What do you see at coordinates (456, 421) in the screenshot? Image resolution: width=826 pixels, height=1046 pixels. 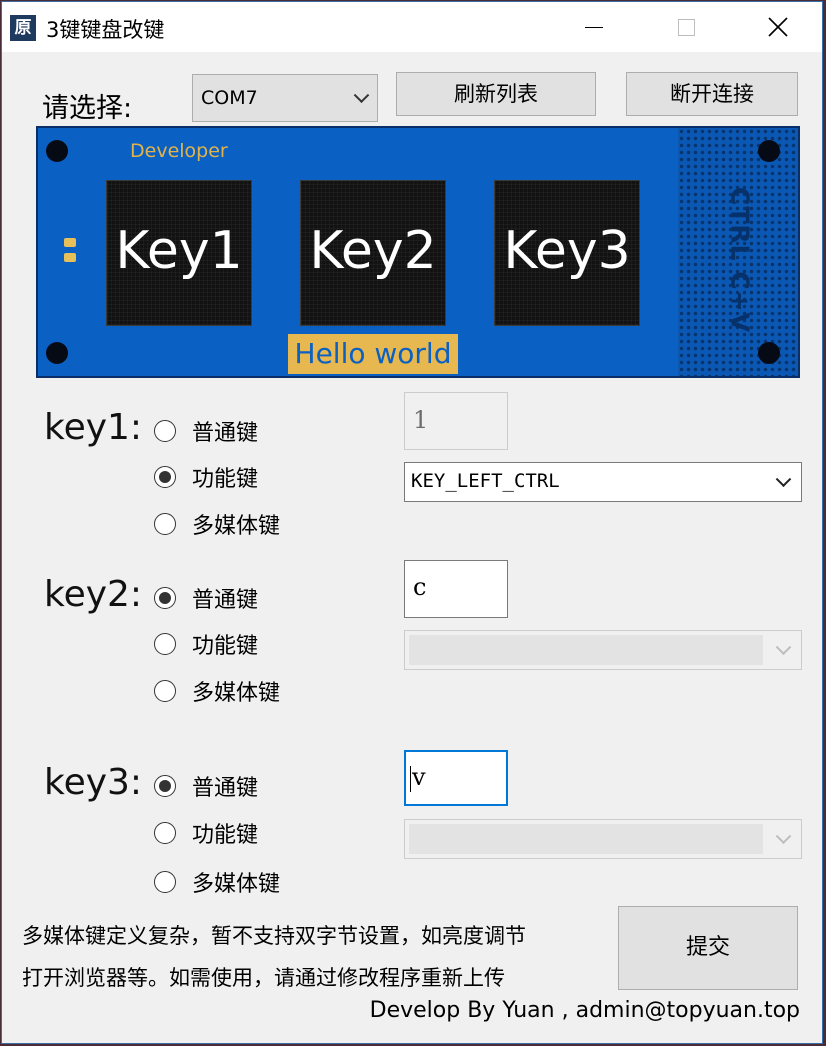 I see `key1-key-input: 1` at bounding box center [456, 421].